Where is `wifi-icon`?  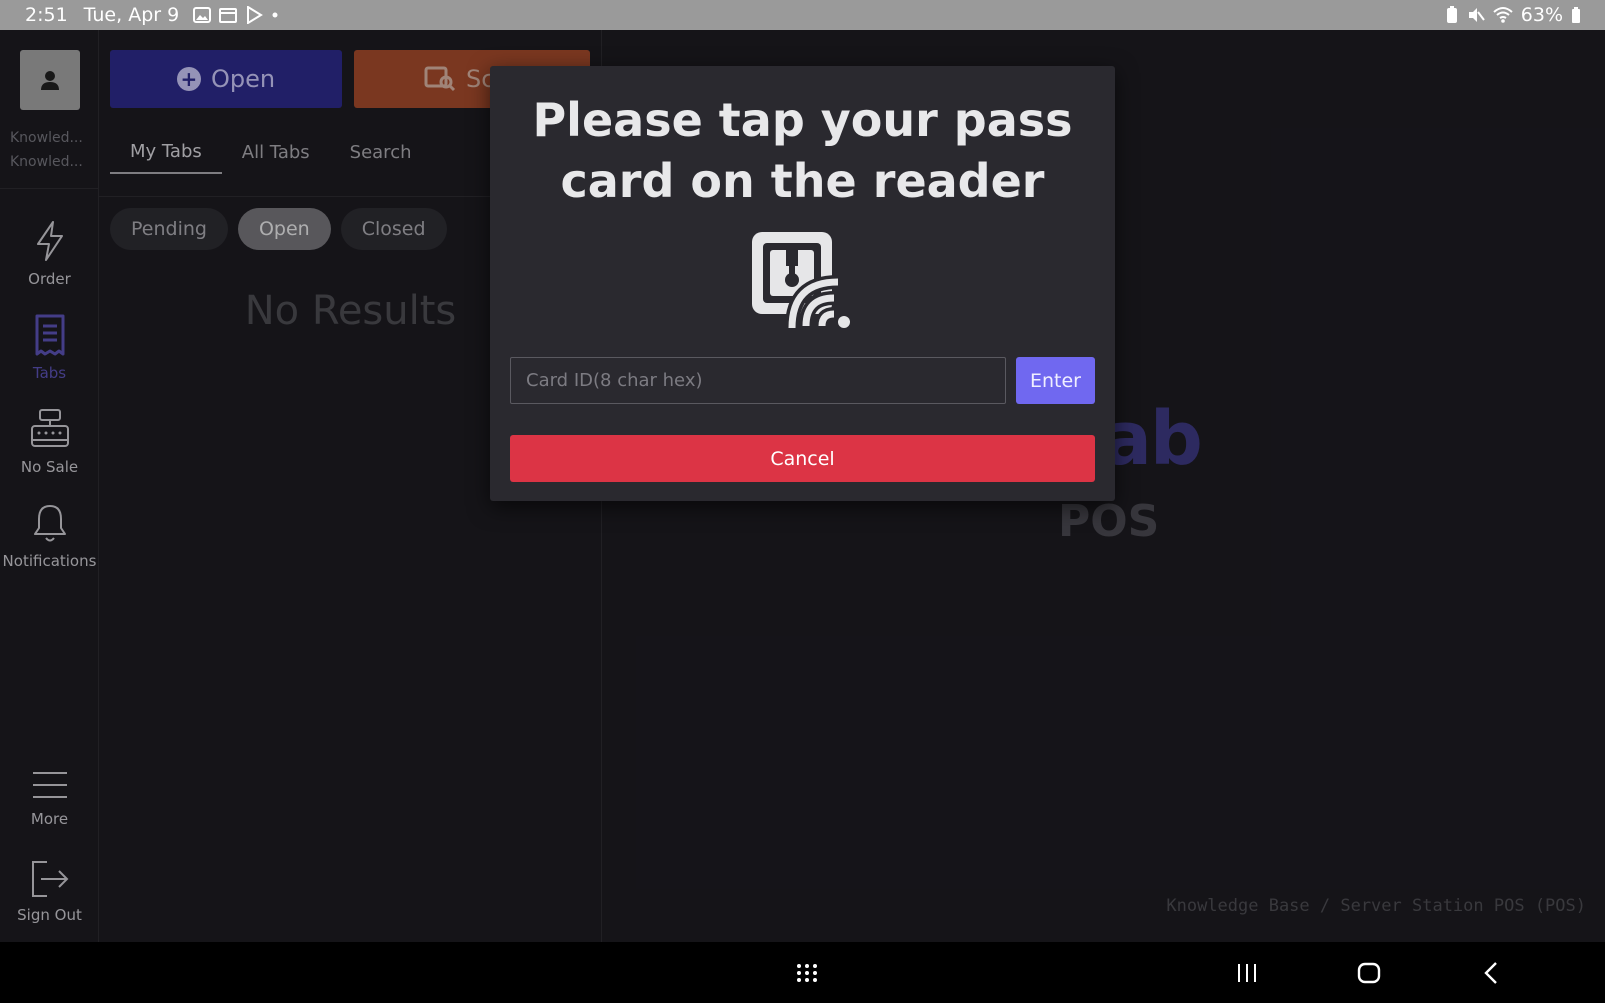 wifi-icon is located at coordinates (1503, 15).